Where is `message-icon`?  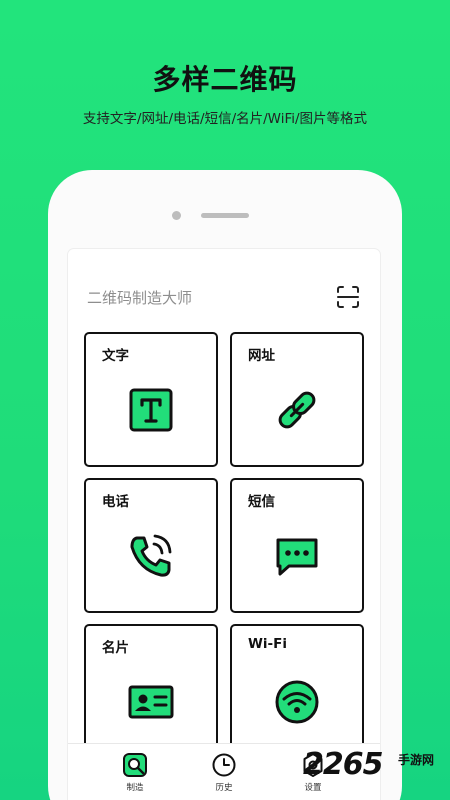 message-icon is located at coordinates (297, 557).